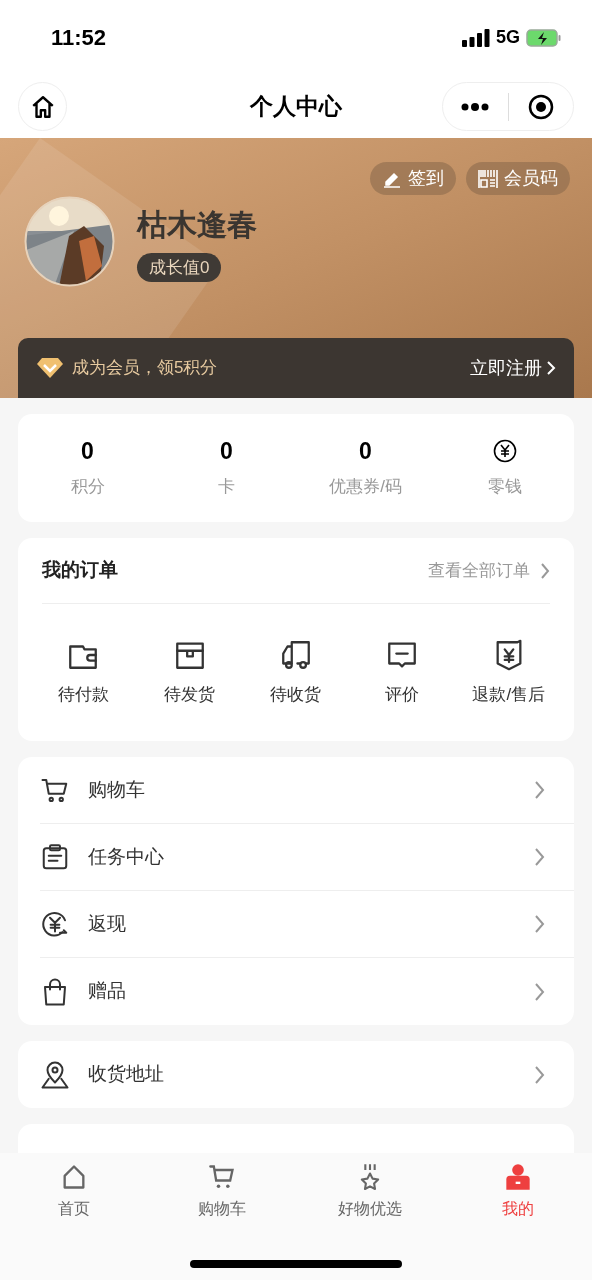 Image resolution: width=592 pixels, height=1280 pixels. Describe the element at coordinates (307, 1074) in the screenshot. I see `menu-item: 收货地址` at that location.